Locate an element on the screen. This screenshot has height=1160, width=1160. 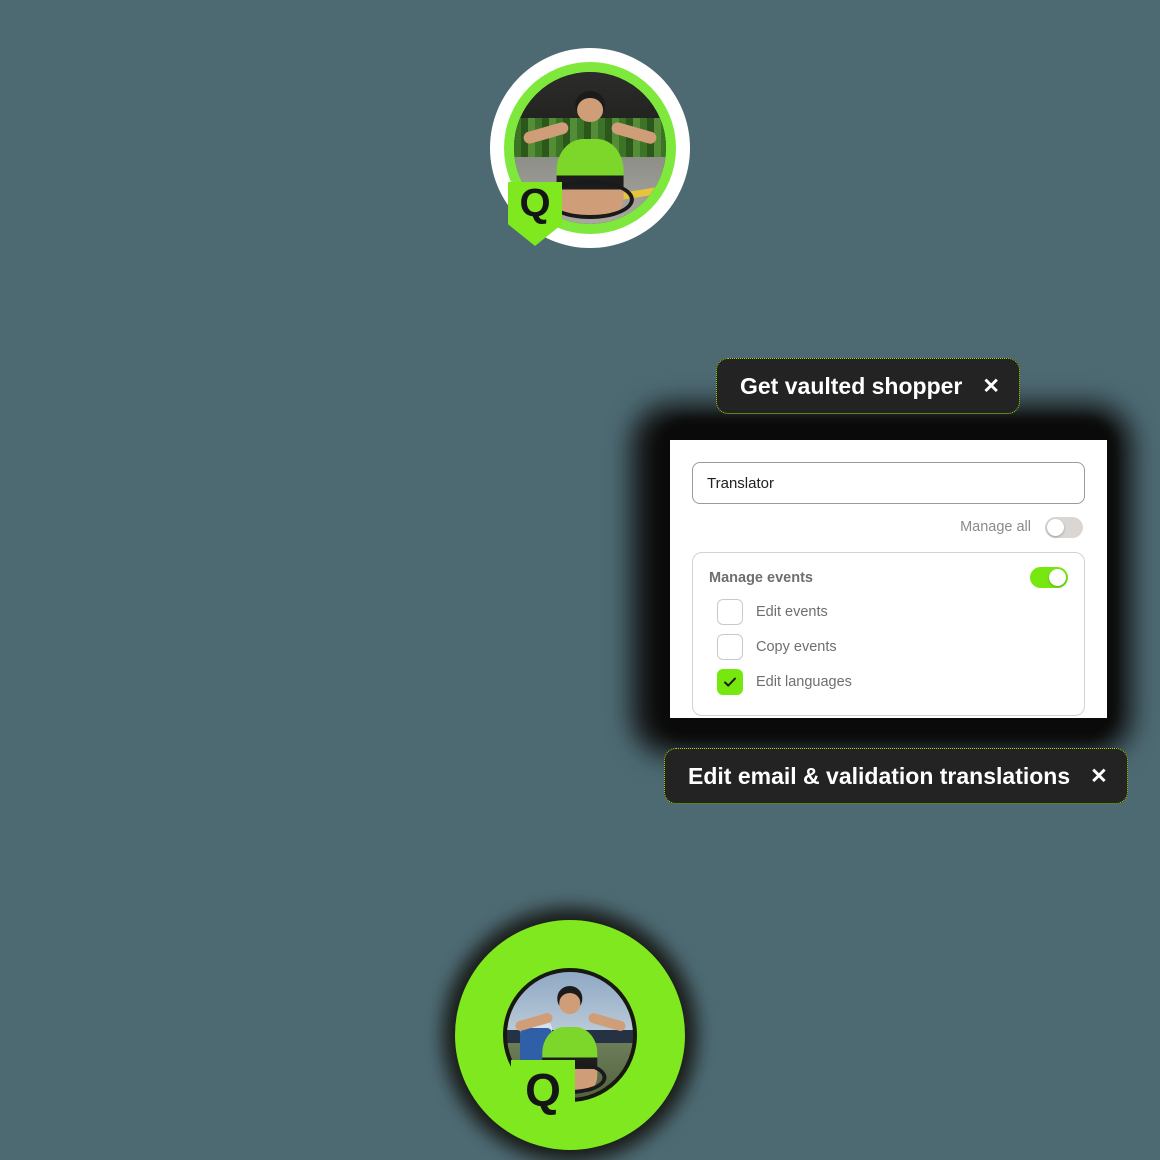
tooltip-edit-translations: Edit email & validation translations ✕ is located at coordinates (896, 776).